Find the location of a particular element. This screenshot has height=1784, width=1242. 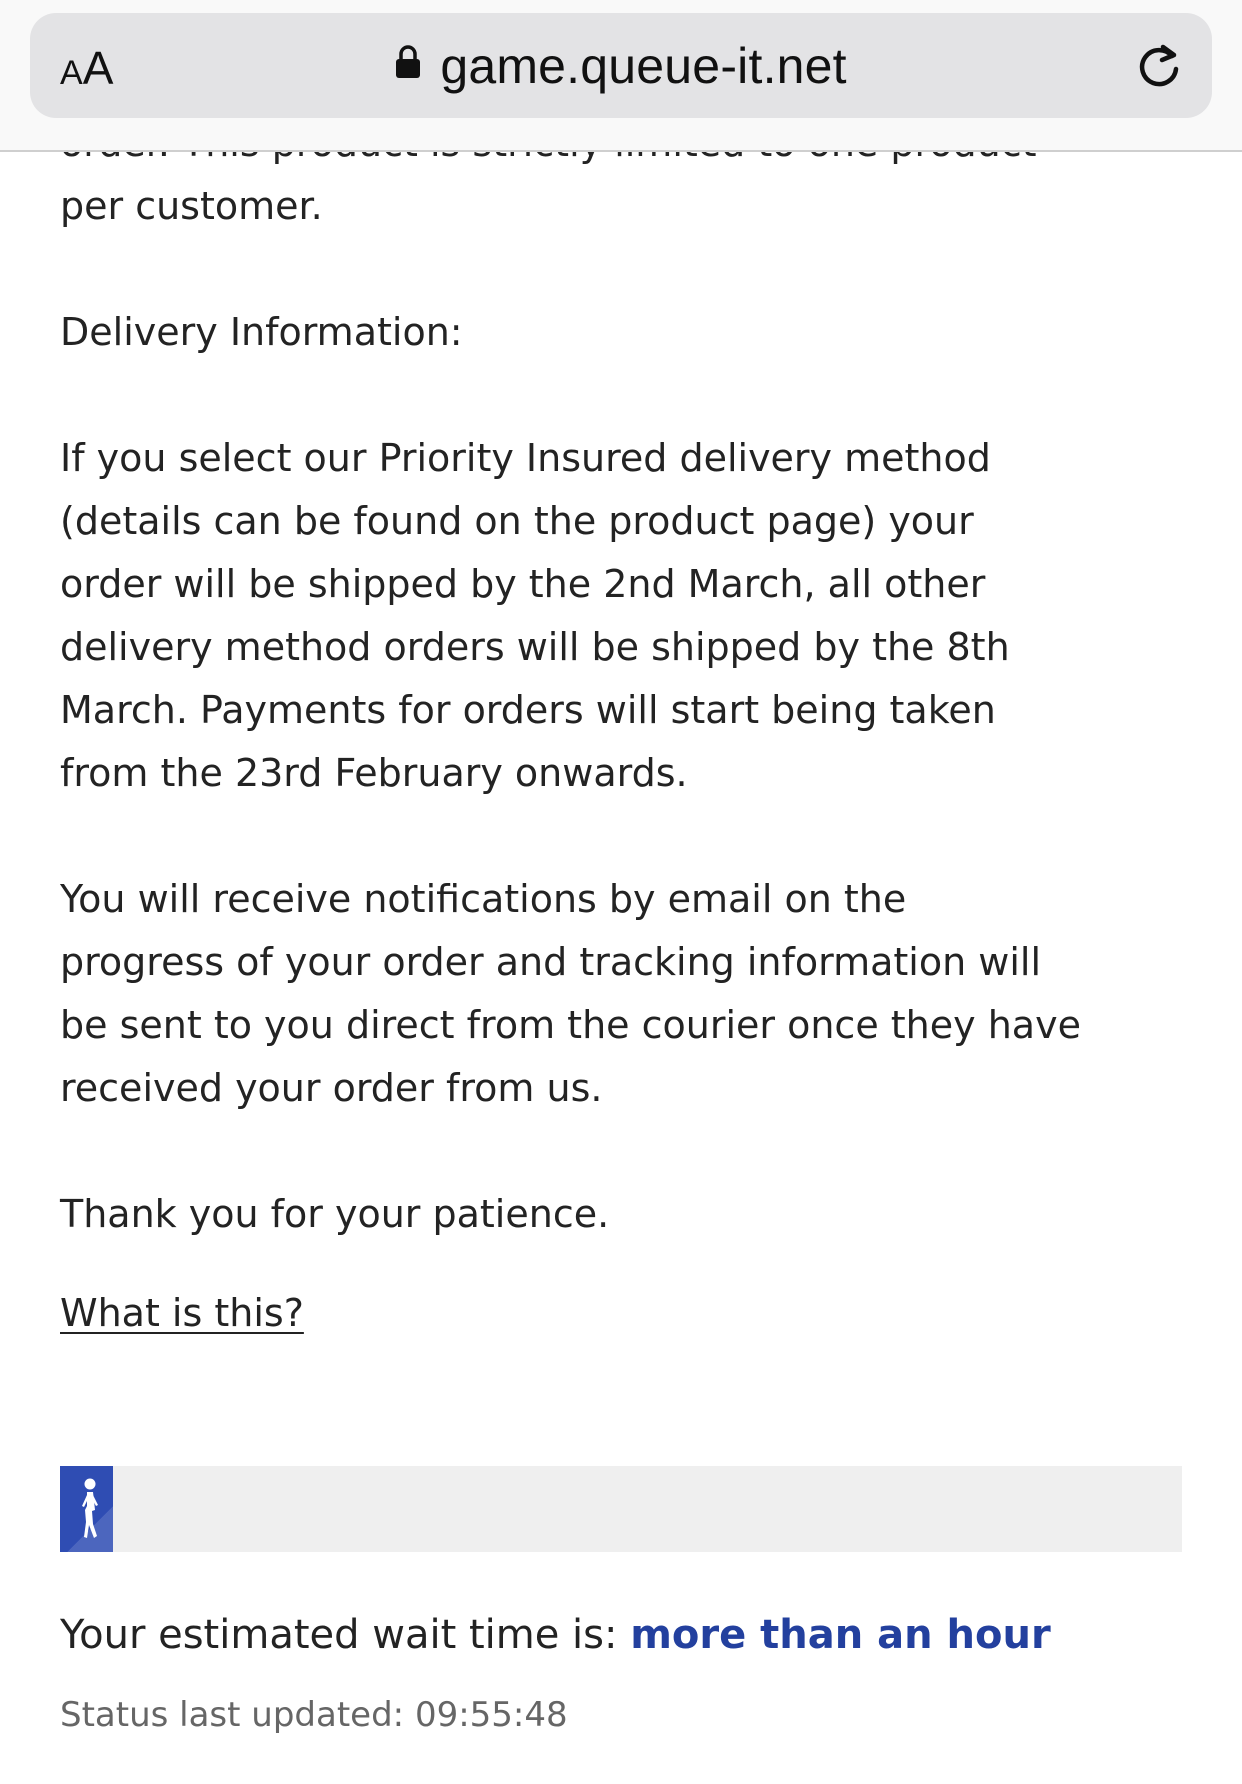

status-last-updated: Status last updated: 09:55:48 is located at coordinates (314, 1715).